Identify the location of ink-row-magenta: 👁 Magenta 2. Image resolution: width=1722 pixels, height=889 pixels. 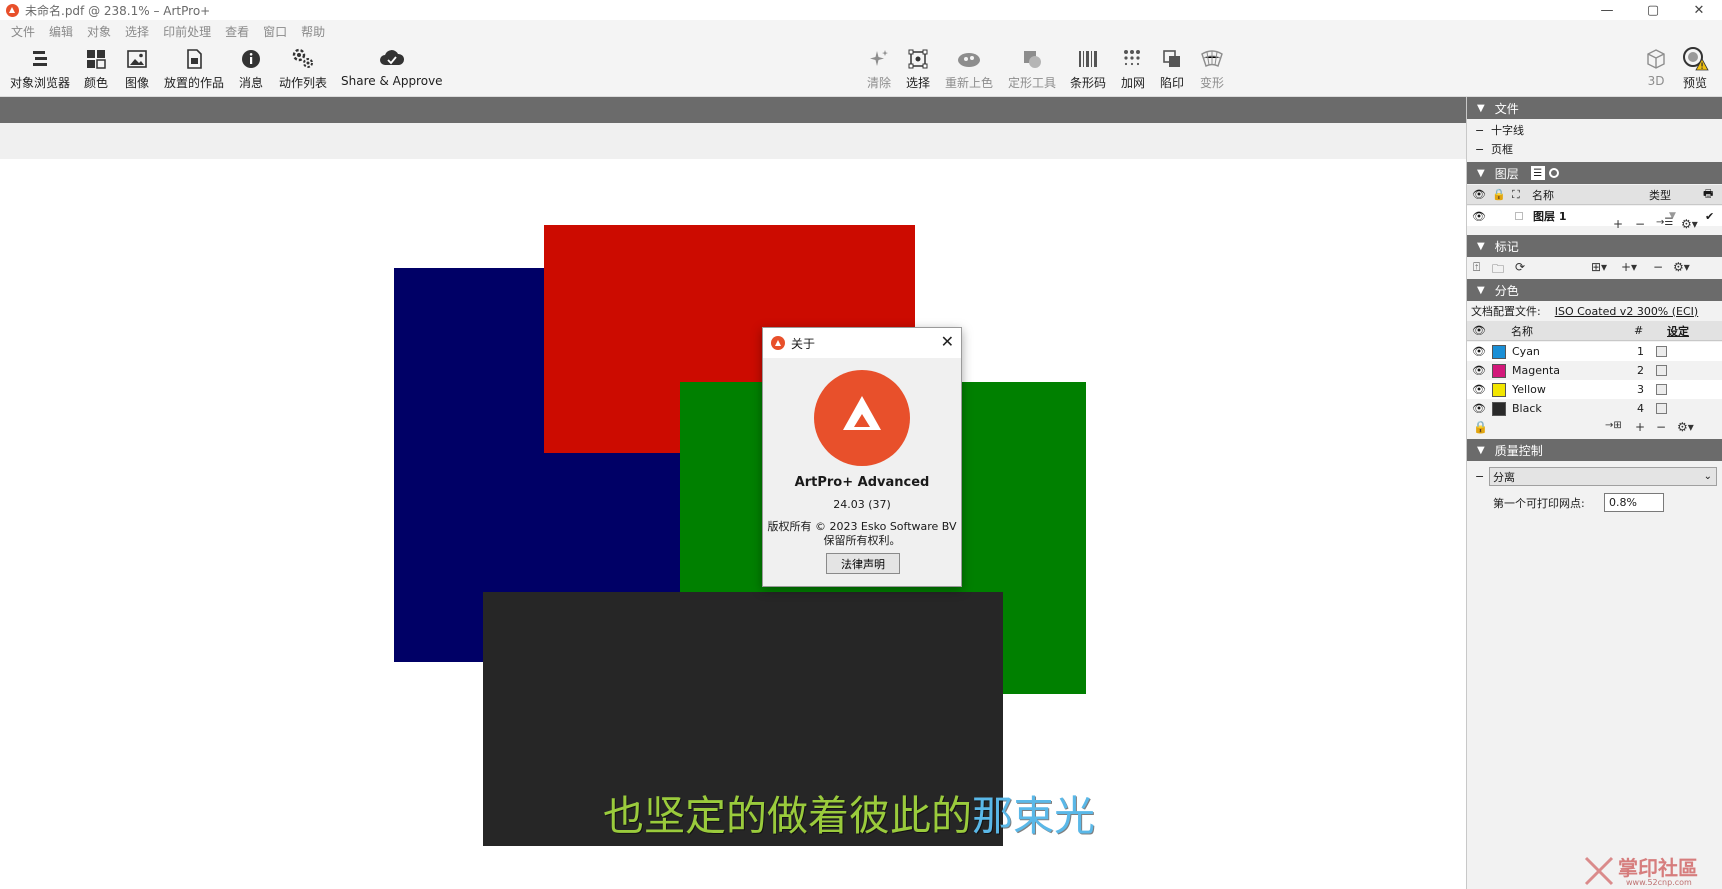
(1594, 370).